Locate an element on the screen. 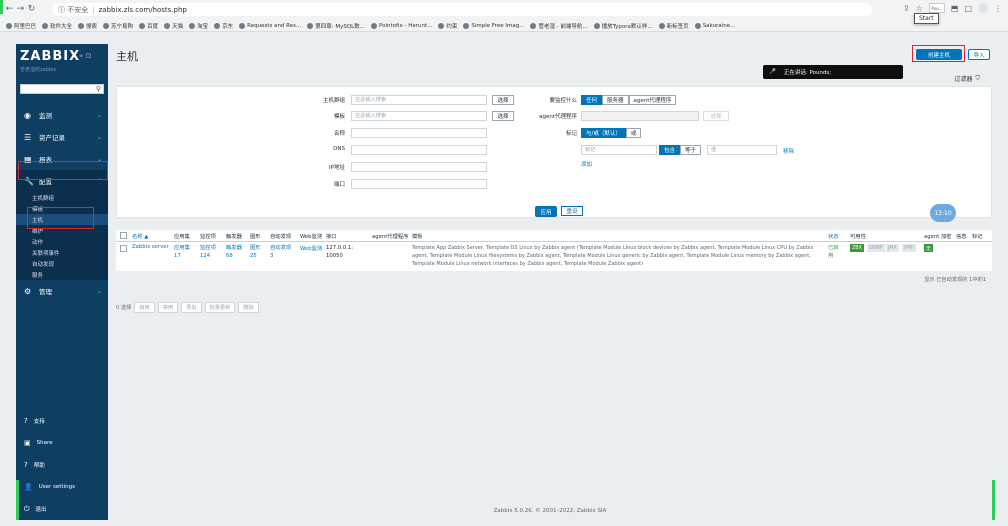 This screenshot has height=526, width=1008. triggers-link: 触发器 68 is located at coordinates (236, 252).